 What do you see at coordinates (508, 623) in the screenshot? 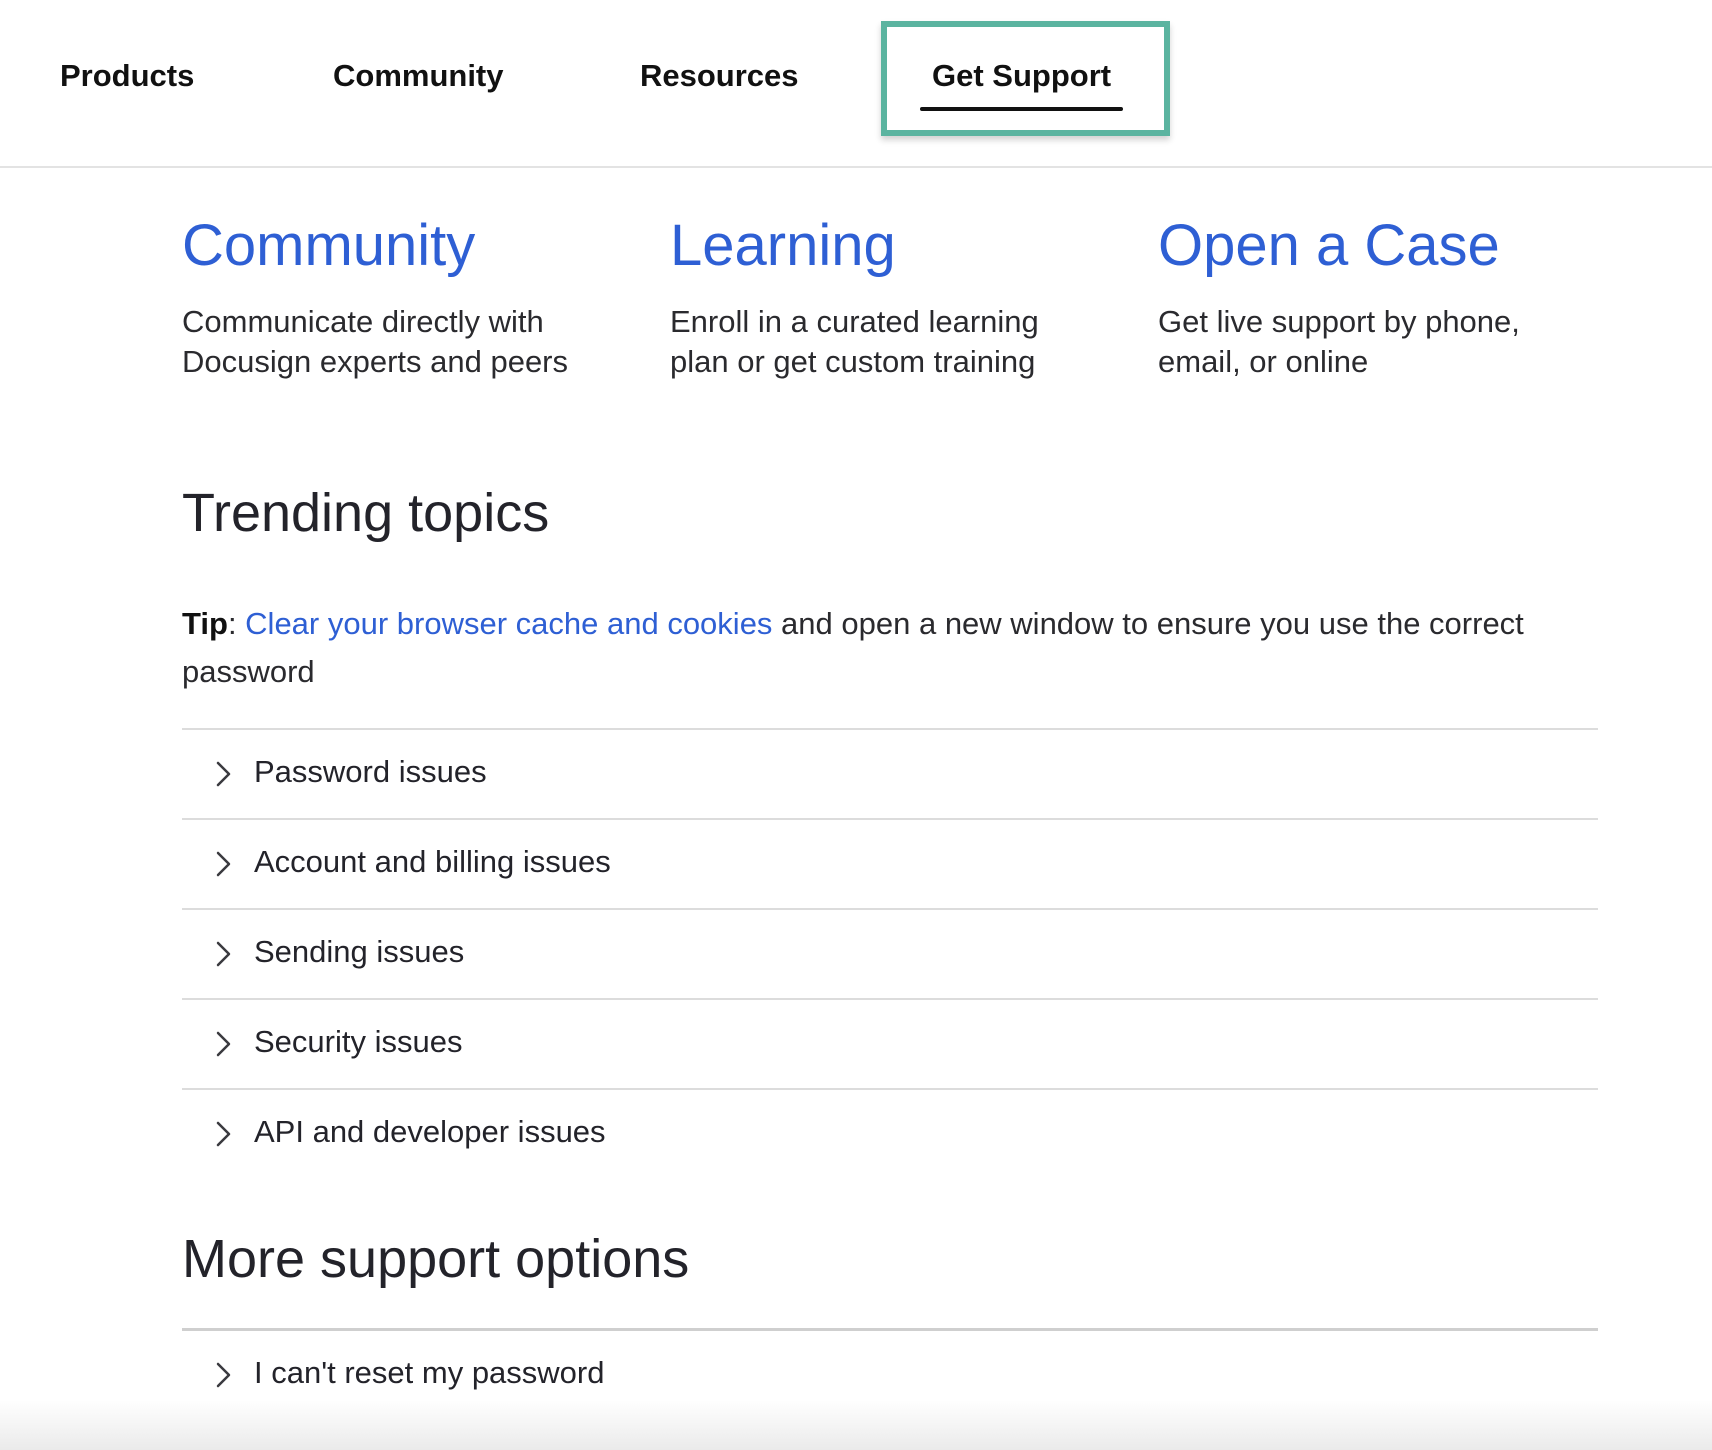
I see `clear-cache-link: Clear your browser cache and cookies` at bounding box center [508, 623].